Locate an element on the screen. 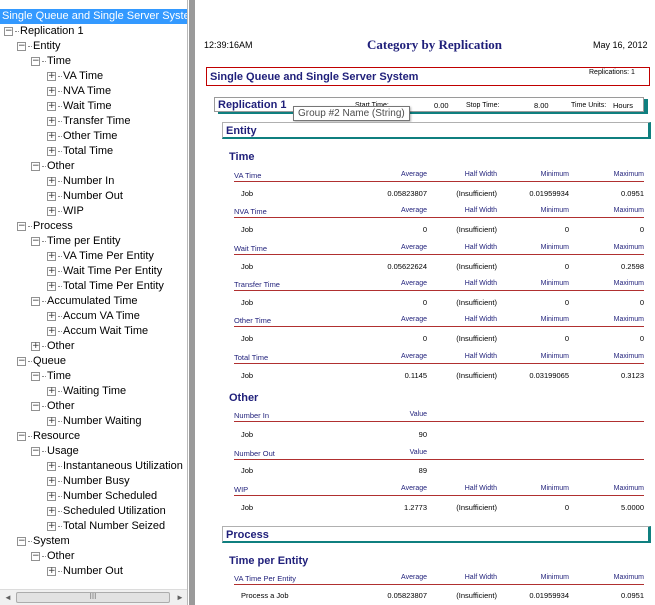  tree-item: − Usage is located at coordinates (55, 451).